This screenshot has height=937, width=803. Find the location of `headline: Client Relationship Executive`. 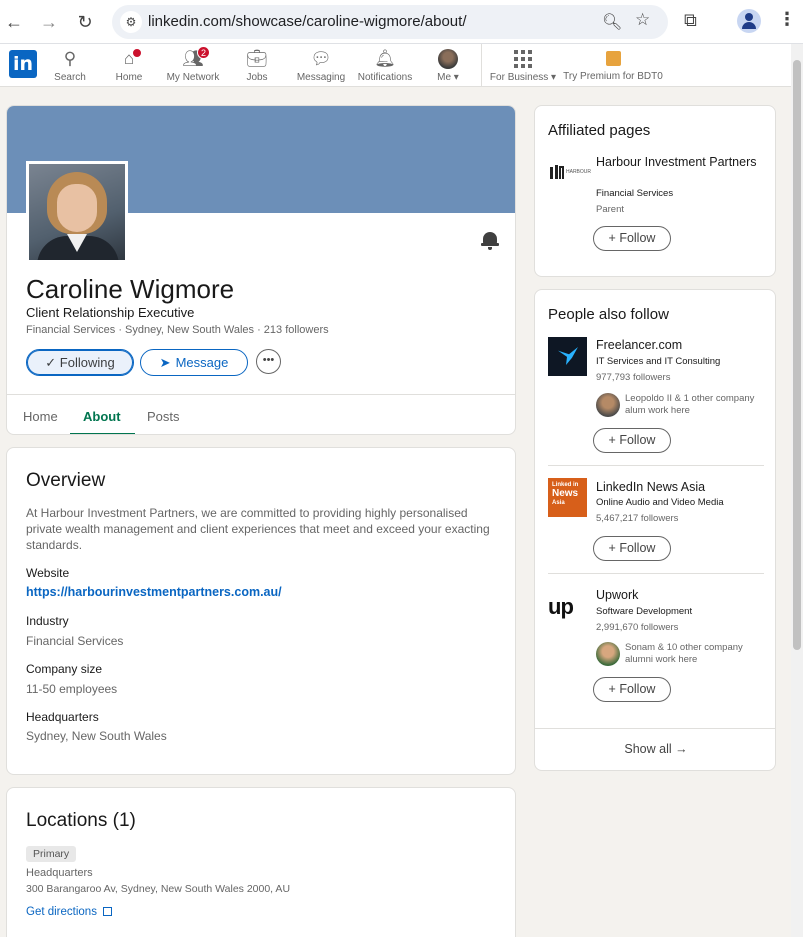

headline: Client Relationship Executive is located at coordinates (110, 312).